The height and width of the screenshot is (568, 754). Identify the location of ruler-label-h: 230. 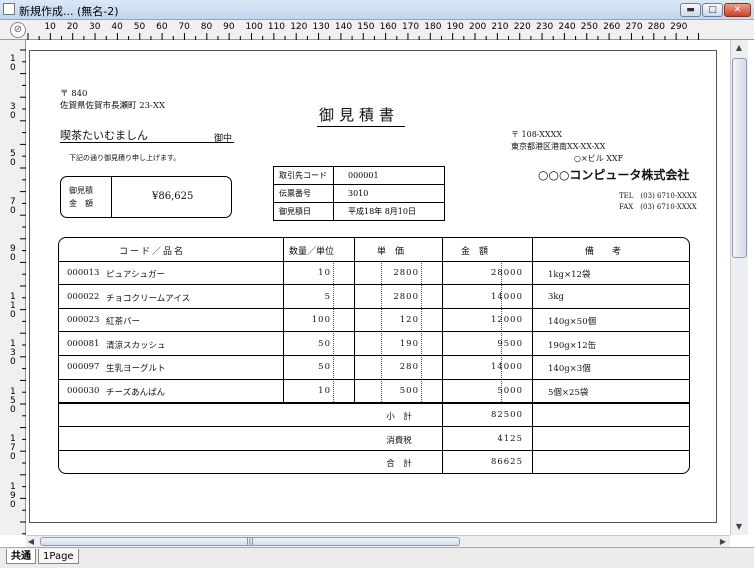
(545, 27).